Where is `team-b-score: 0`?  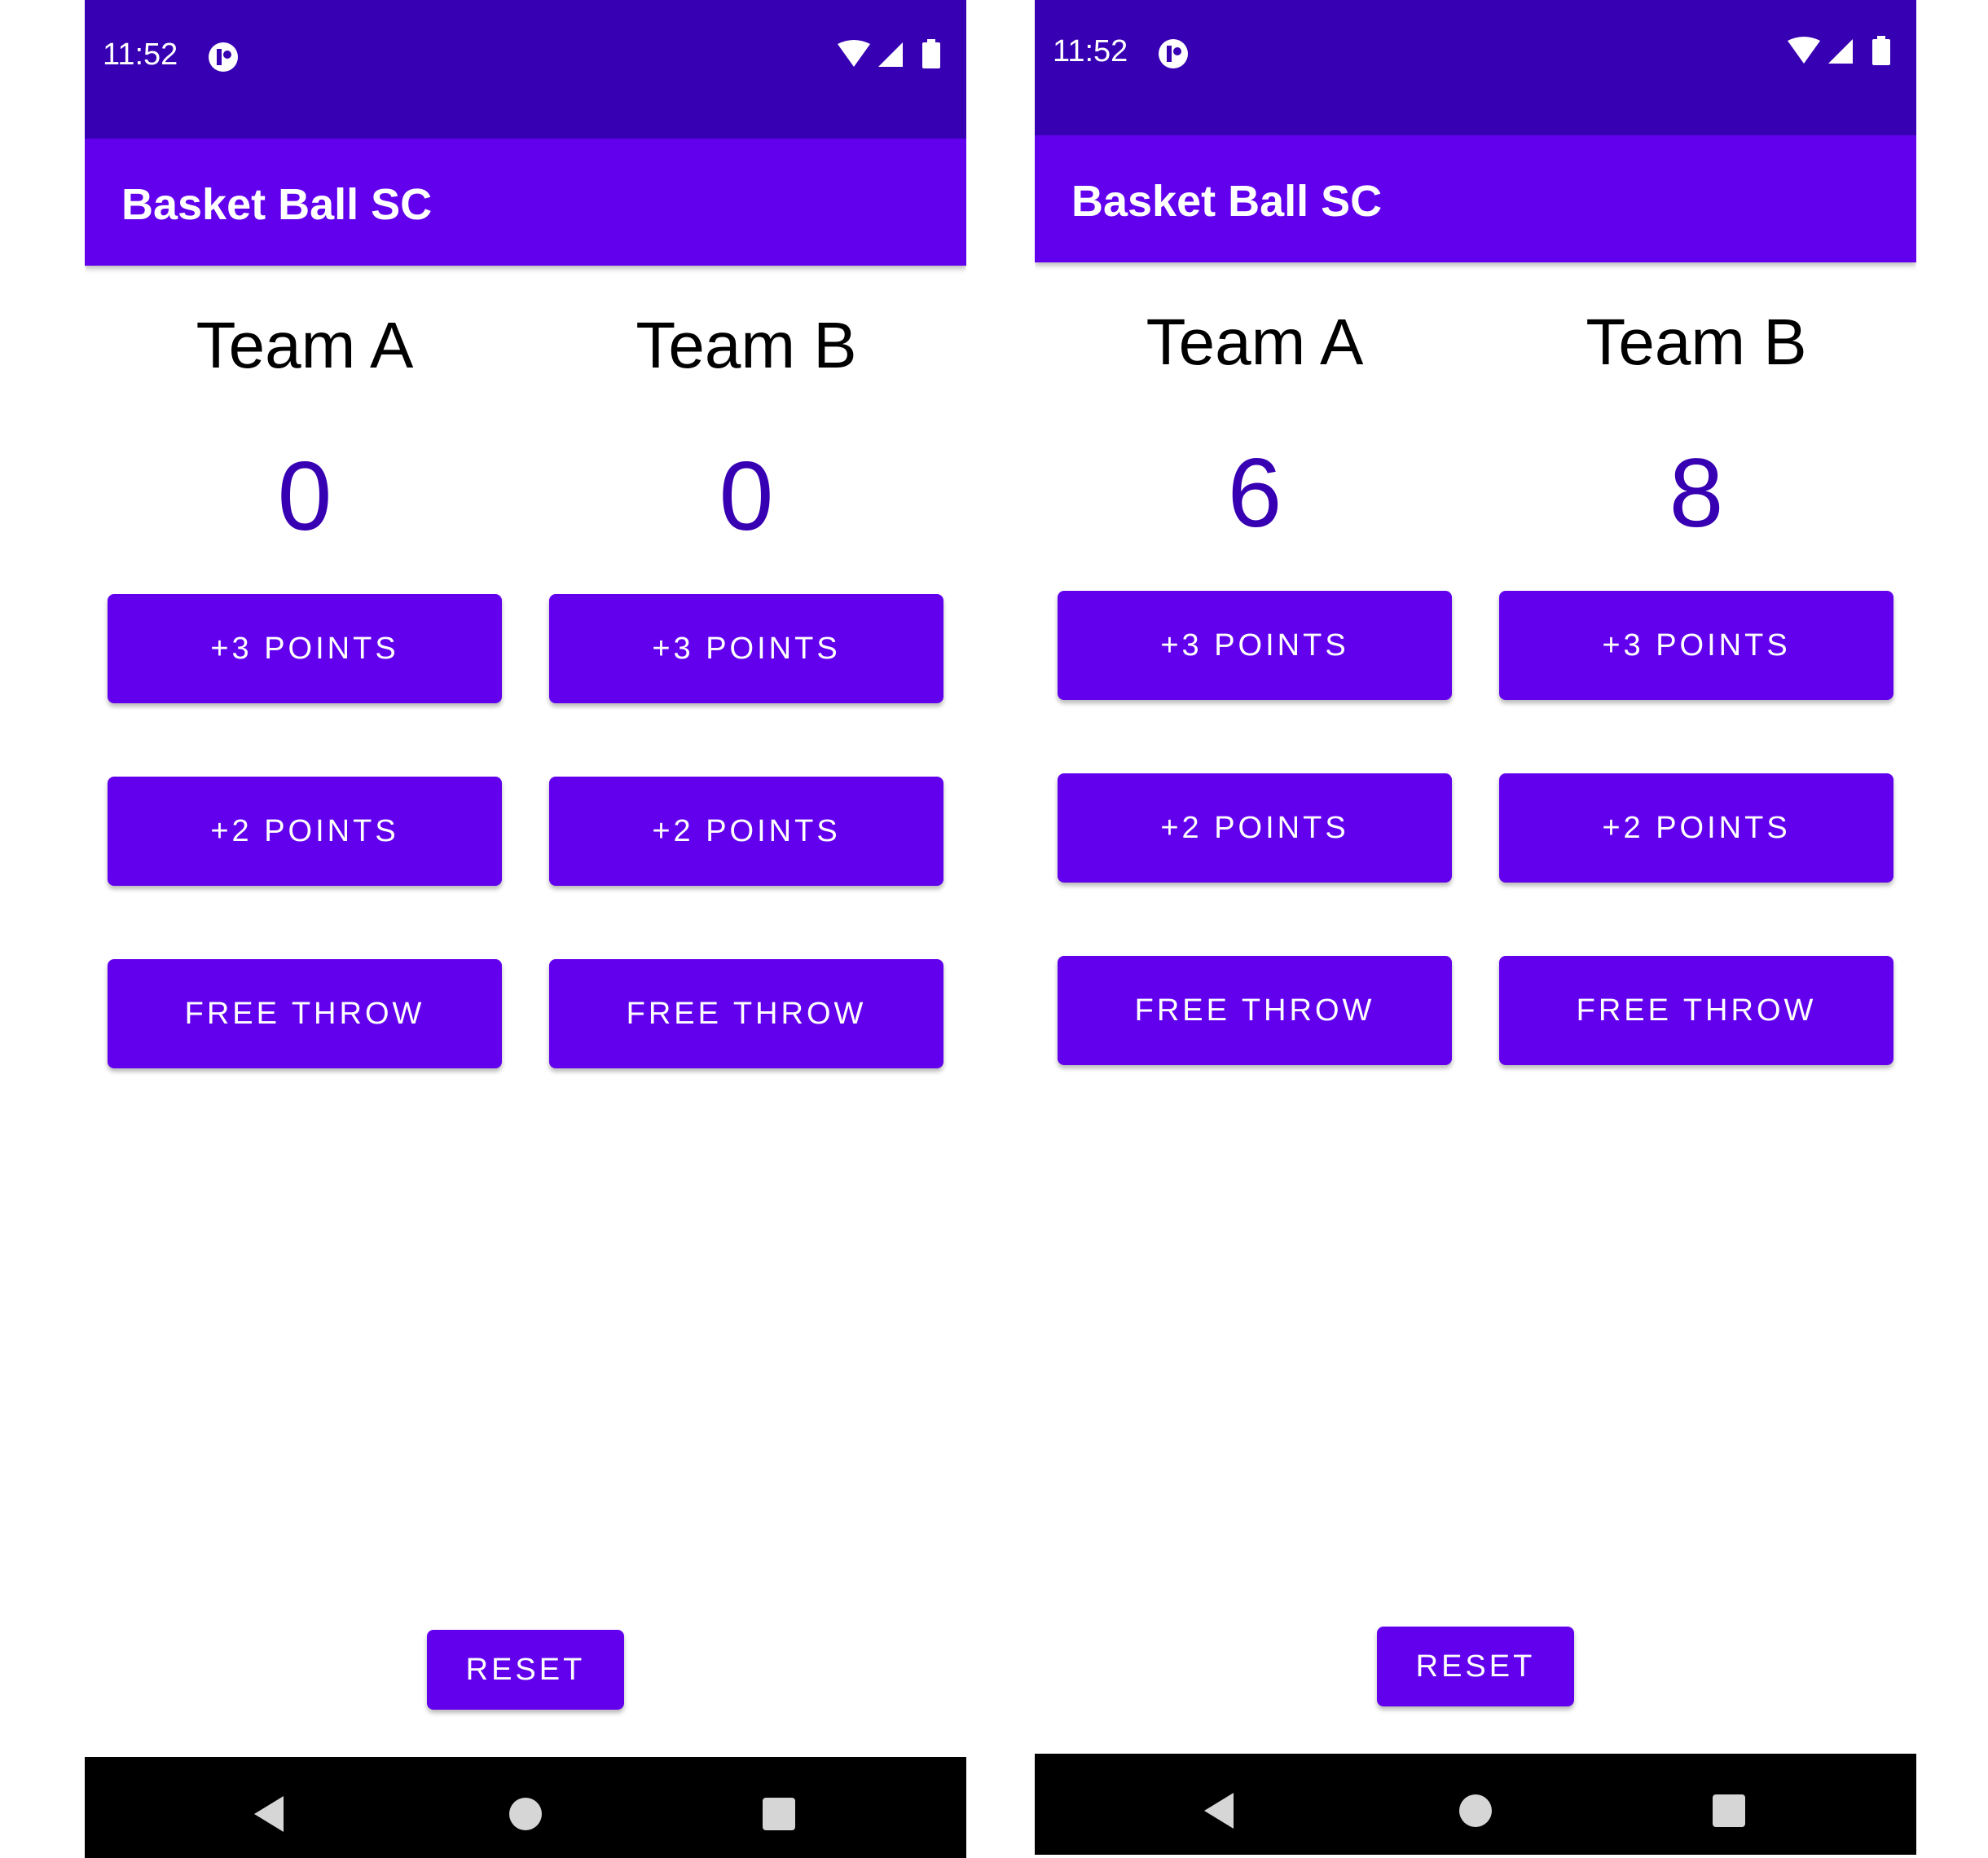
team-b-score: 0 is located at coordinates (746, 496).